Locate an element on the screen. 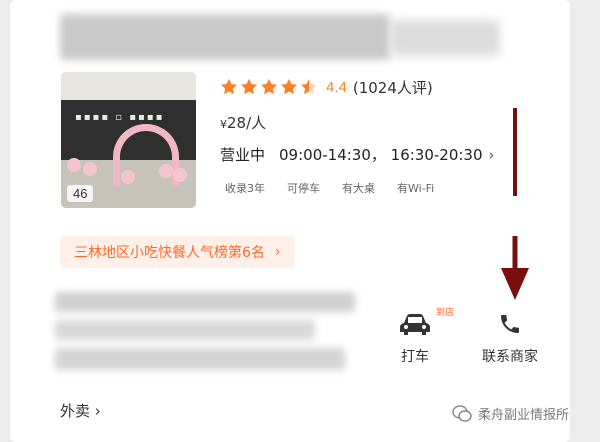 This screenshot has height=442, width=600. open-status: 营业中 is located at coordinates (243, 155).